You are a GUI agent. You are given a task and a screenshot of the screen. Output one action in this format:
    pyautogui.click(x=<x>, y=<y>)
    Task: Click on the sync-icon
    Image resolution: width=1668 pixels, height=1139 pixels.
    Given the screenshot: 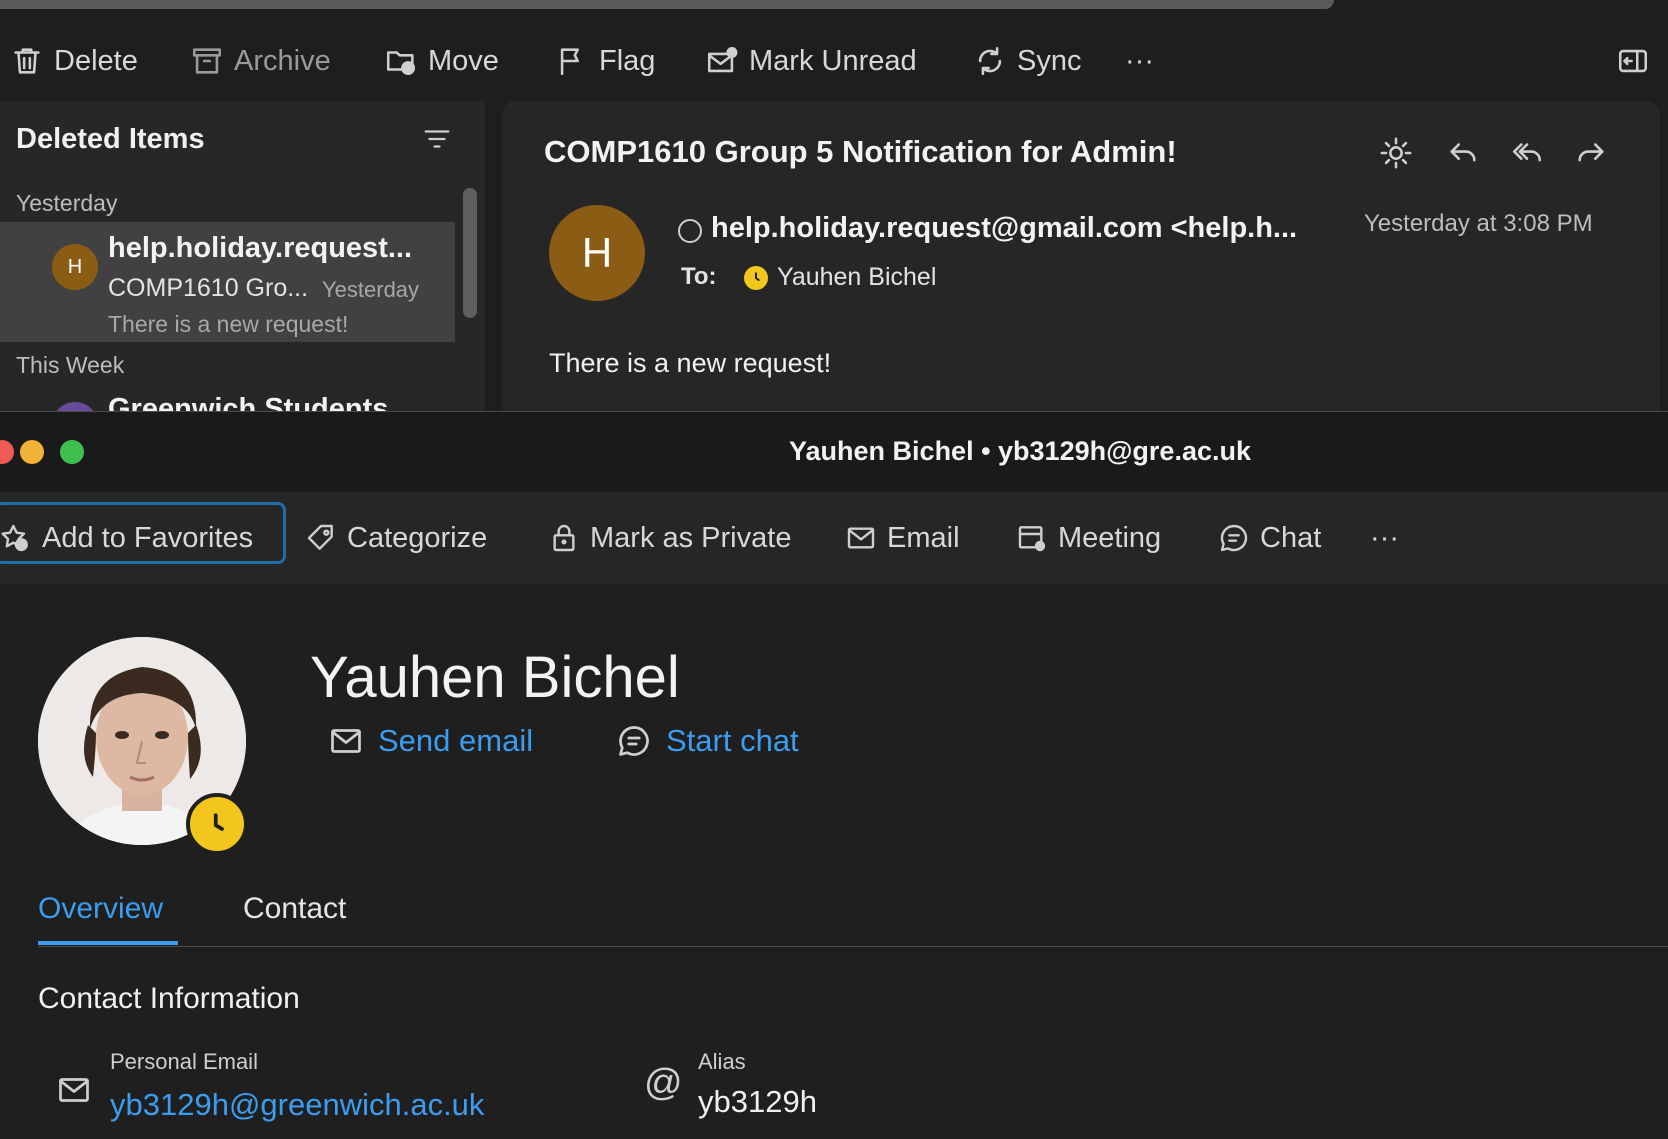 What is the action you would take?
    pyautogui.click(x=990, y=61)
    